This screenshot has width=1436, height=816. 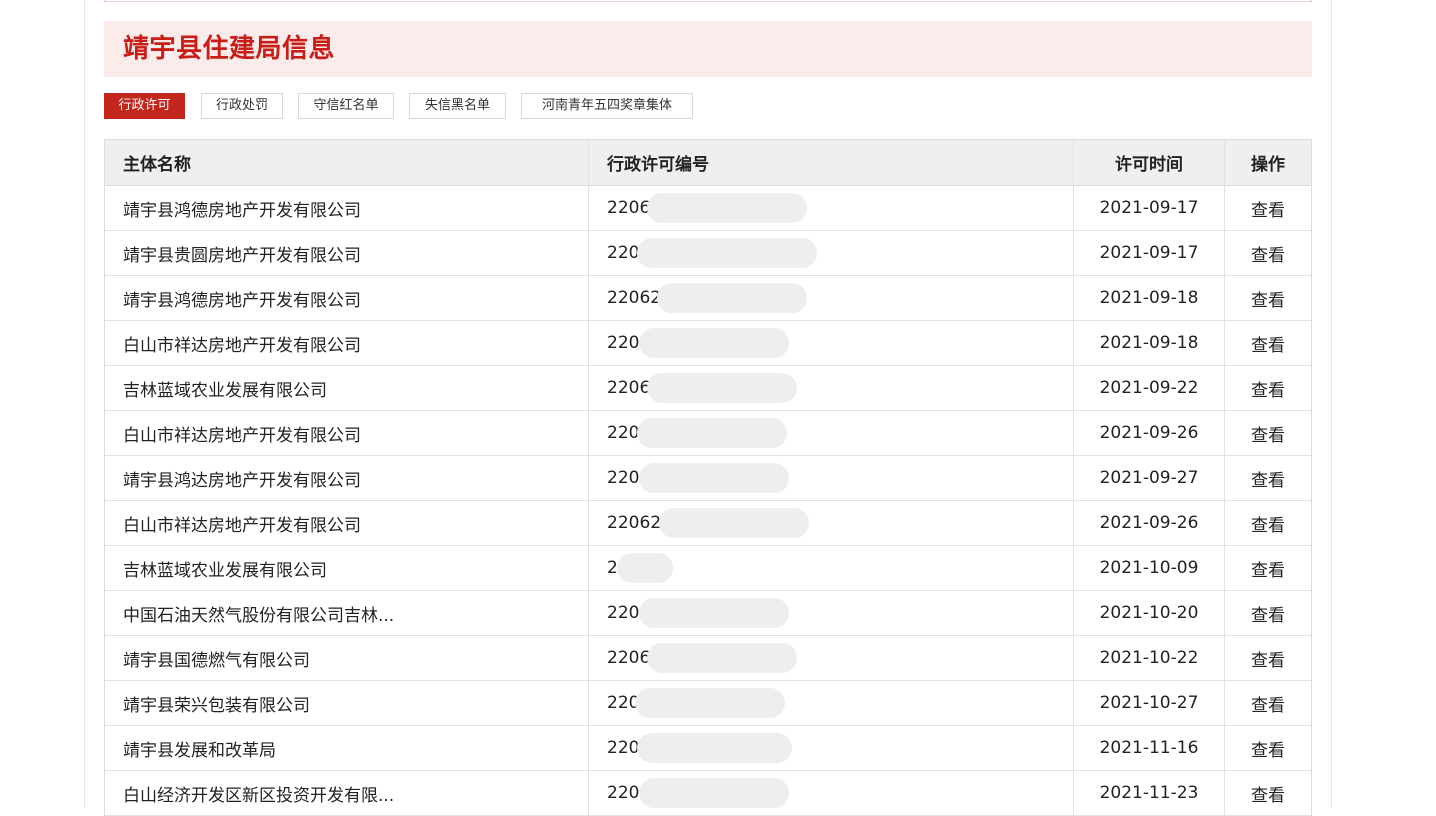 What do you see at coordinates (1149, 568) in the screenshot?
I see `license-date-cell: 2021-10-09` at bounding box center [1149, 568].